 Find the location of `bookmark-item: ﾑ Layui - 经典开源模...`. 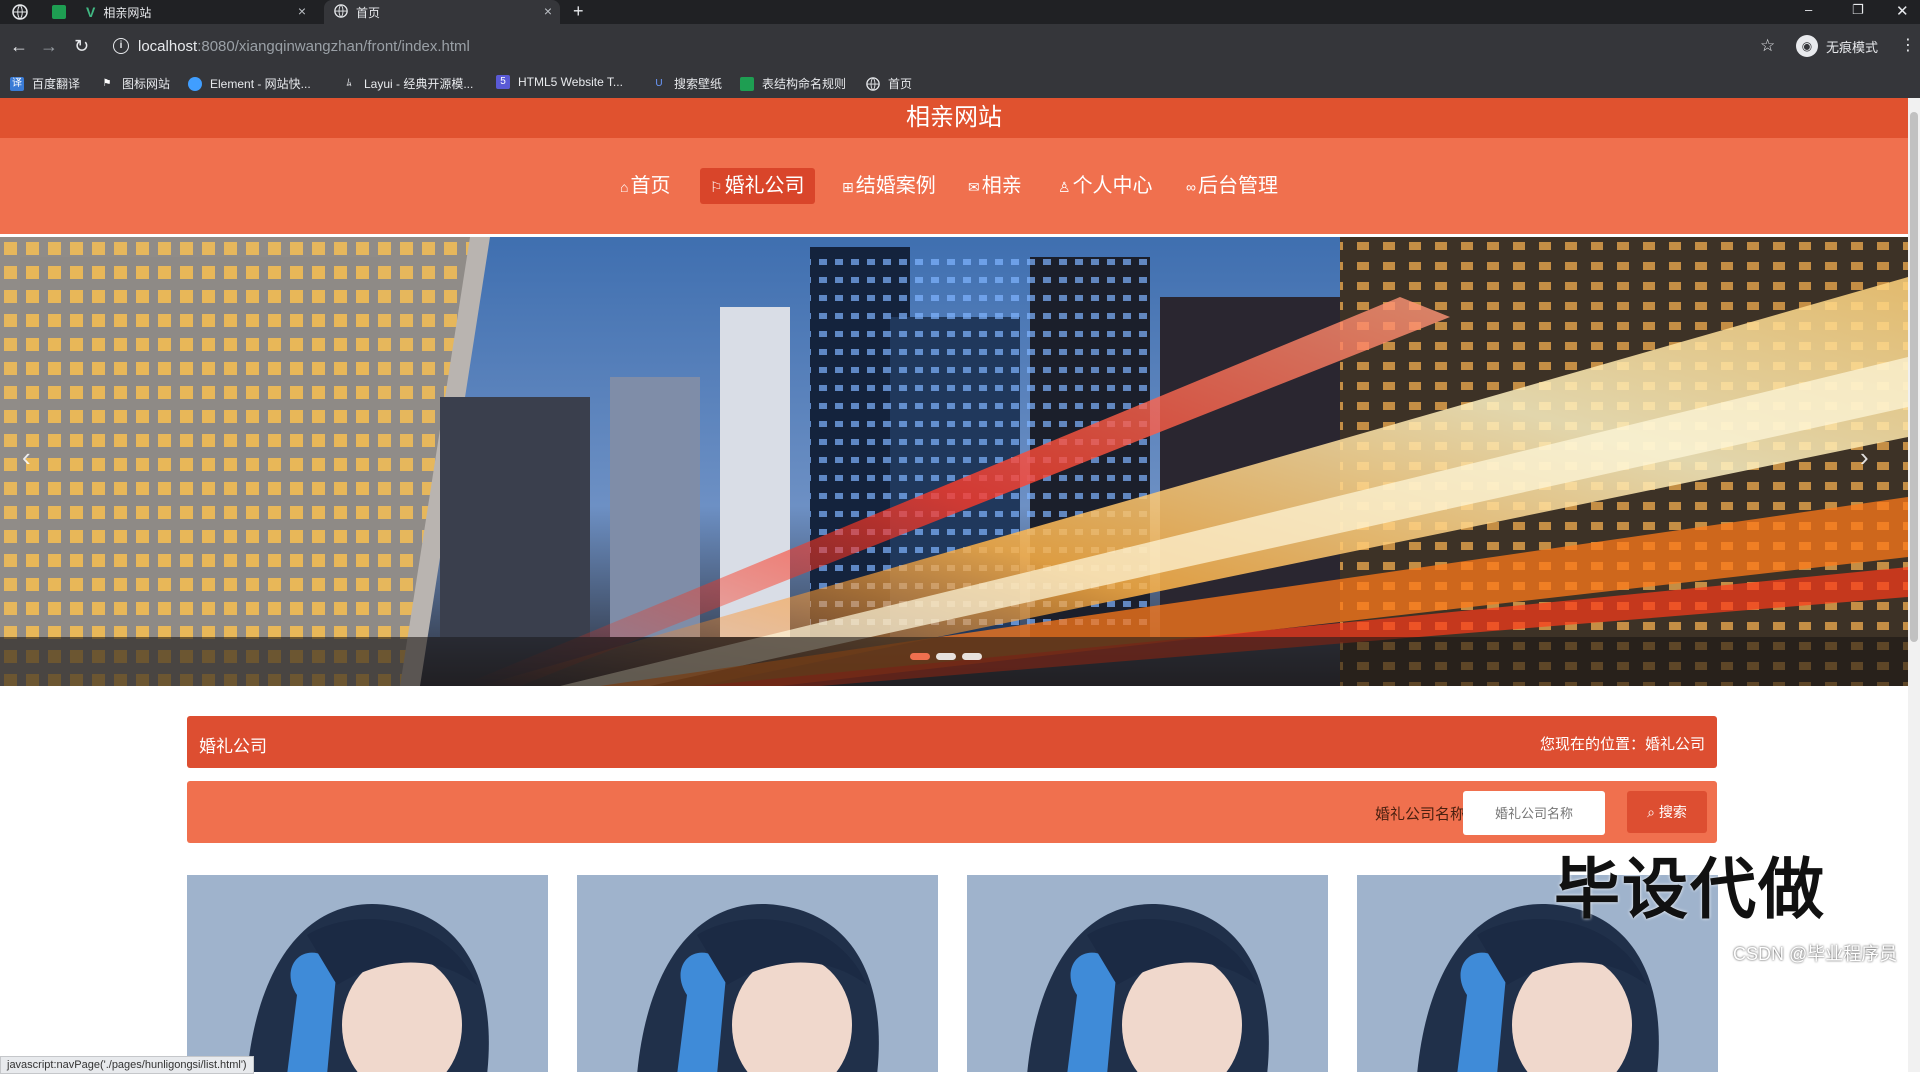

bookmark-item: ﾑ Layui - 经典开源模... is located at coordinates (408, 83).